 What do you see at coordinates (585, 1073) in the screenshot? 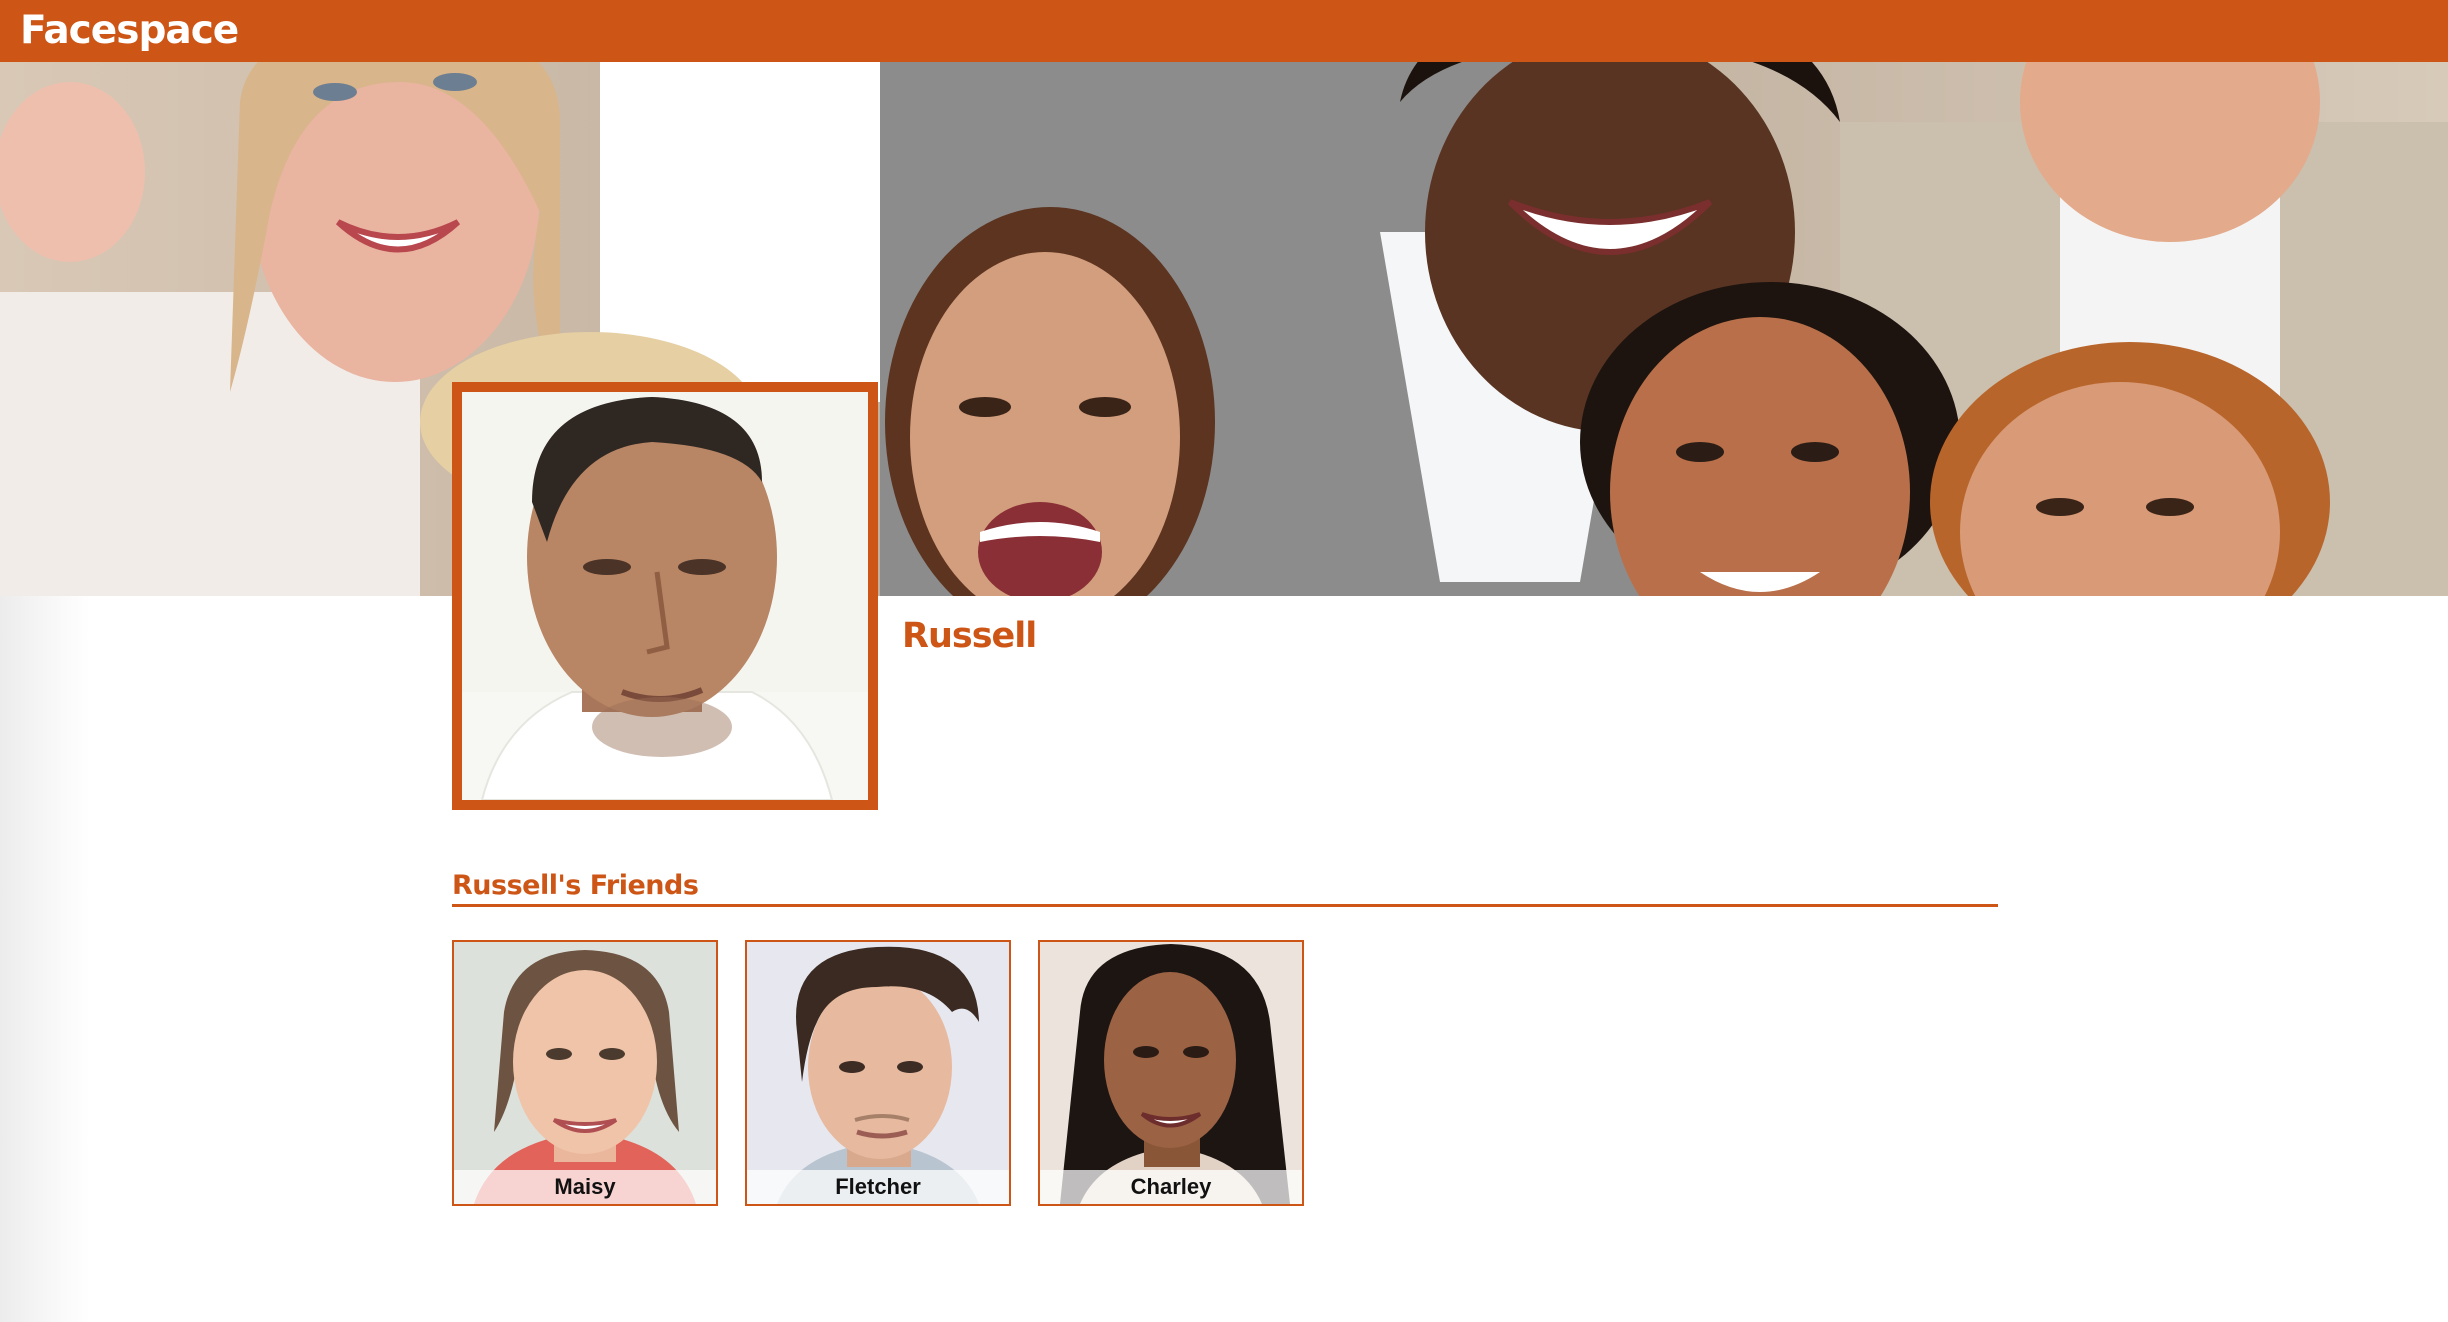
I see `friend-card-maisy: Maisy` at bounding box center [585, 1073].